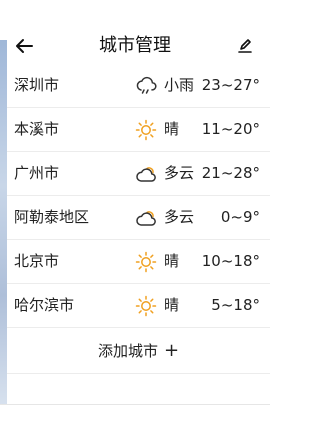 The height and width of the screenshot is (427, 320). Describe the element at coordinates (230, 261) in the screenshot. I see `temperature-range: 10~18°` at that location.